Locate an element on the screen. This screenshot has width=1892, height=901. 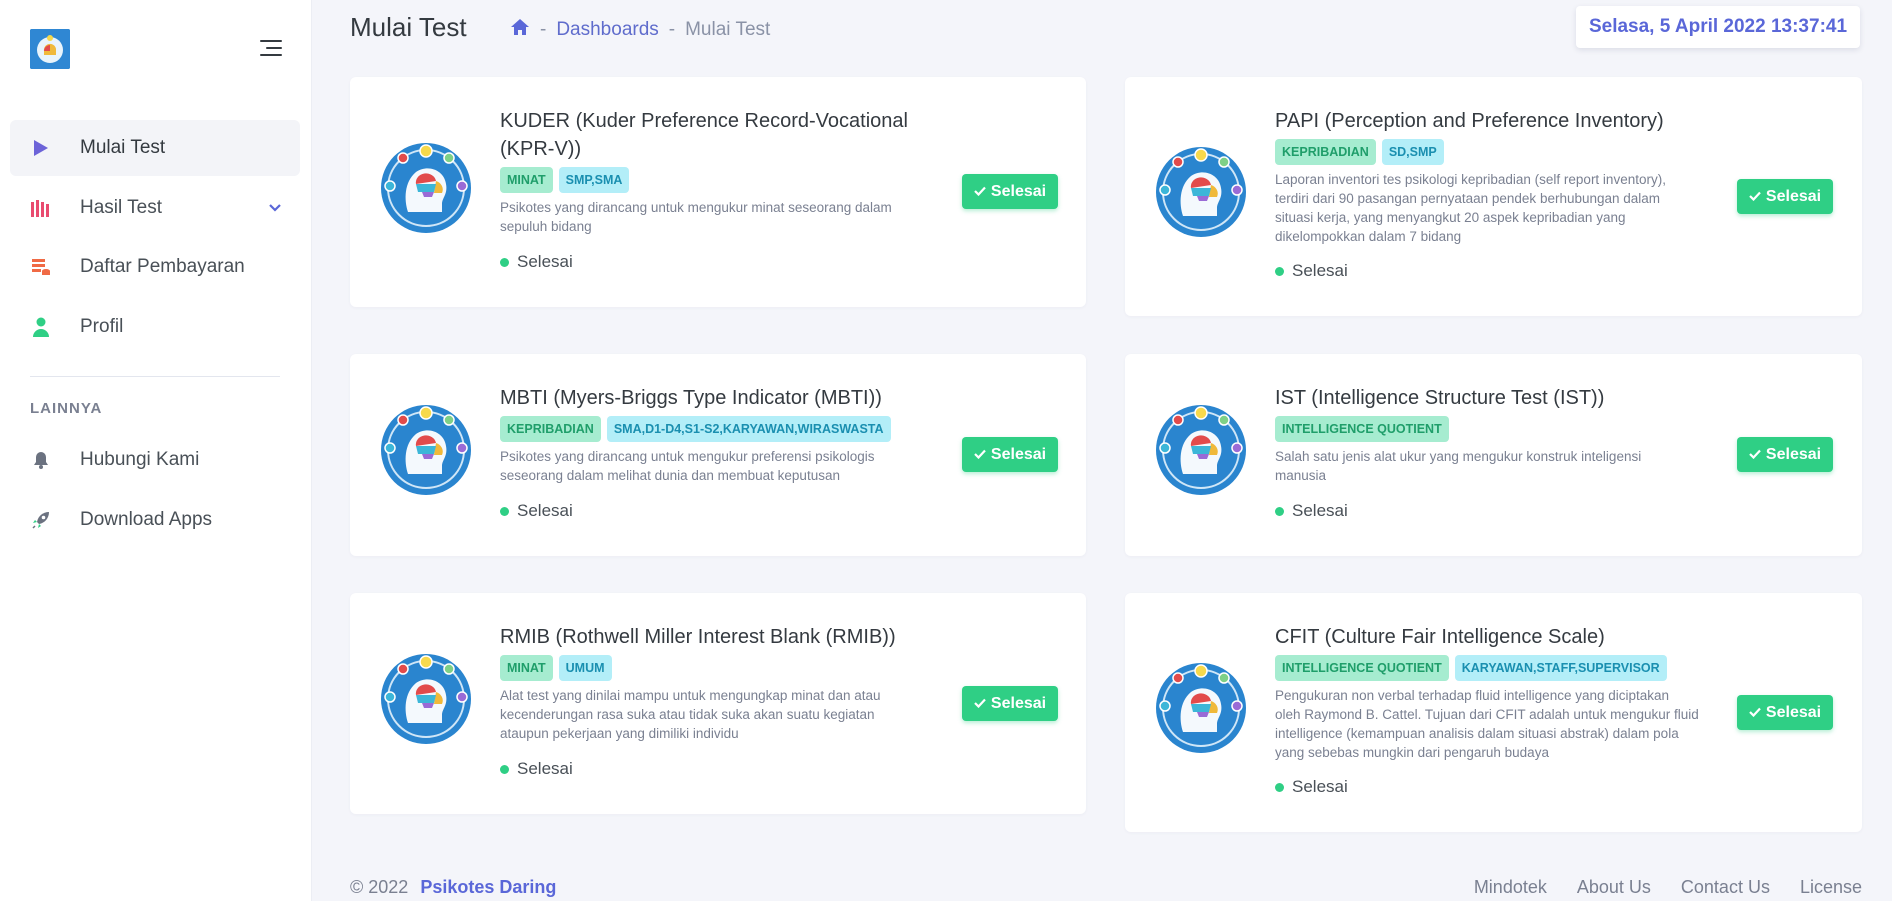
breadcrumb: - Dashboards - Mulai Test is located at coordinates (640, 30).